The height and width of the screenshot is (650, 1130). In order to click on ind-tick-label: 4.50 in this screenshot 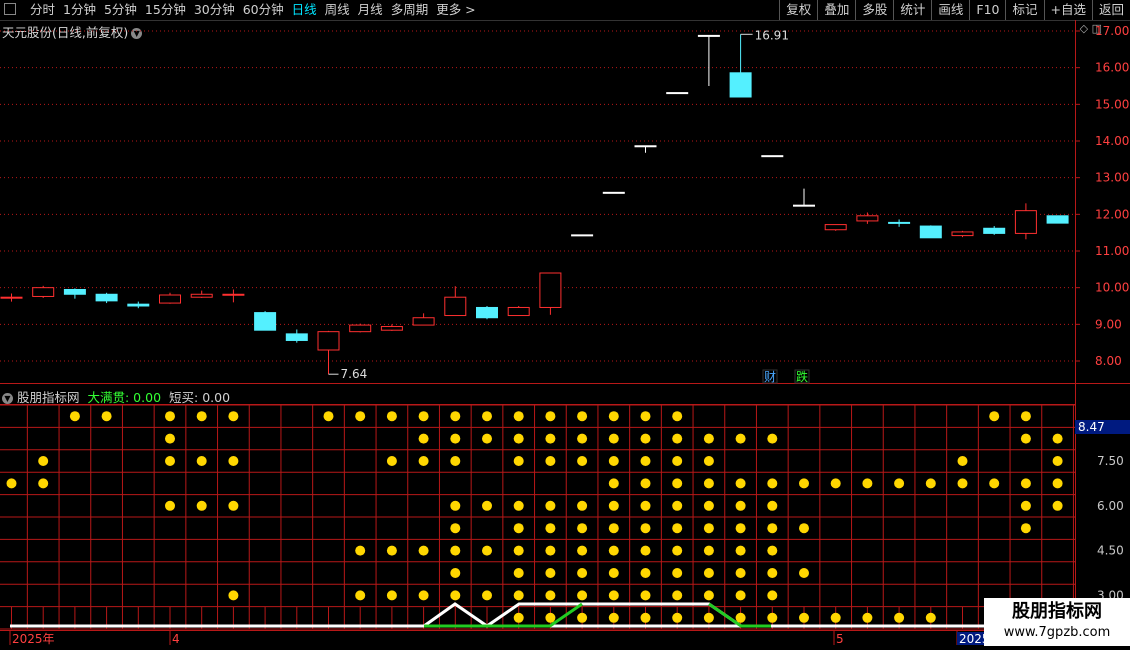, I will do `click(1110, 551)`.